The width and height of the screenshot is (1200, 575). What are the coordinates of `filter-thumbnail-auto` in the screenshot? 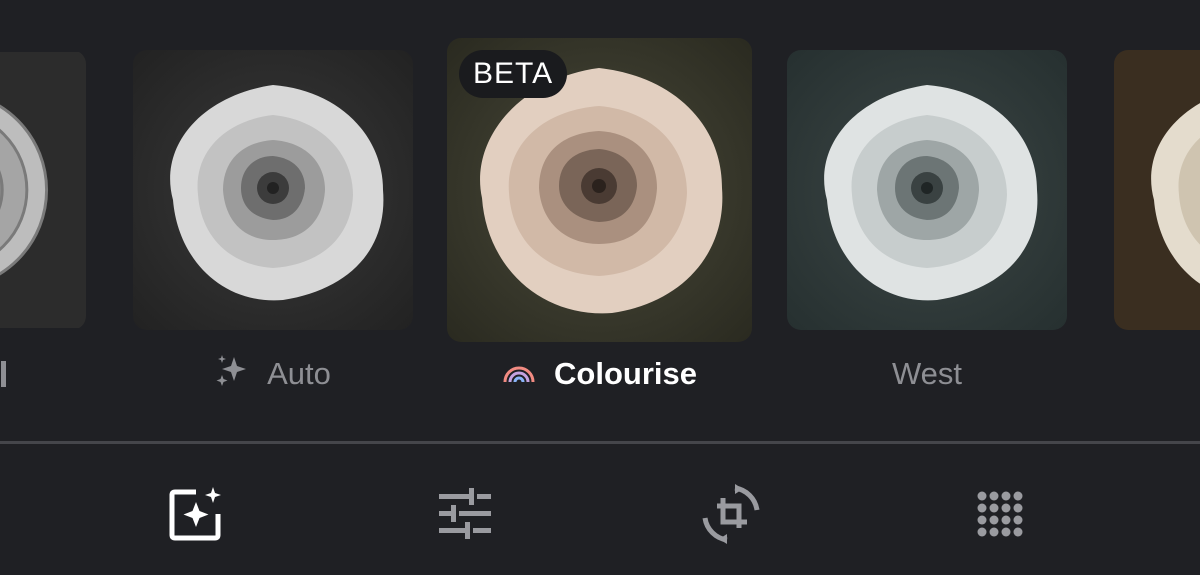 It's located at (273, 190).